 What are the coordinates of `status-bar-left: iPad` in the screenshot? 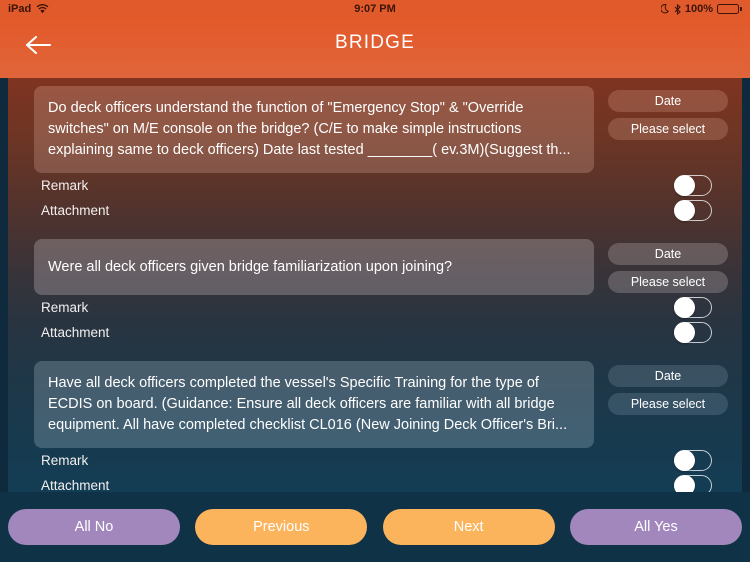 It's located at (28, 9).